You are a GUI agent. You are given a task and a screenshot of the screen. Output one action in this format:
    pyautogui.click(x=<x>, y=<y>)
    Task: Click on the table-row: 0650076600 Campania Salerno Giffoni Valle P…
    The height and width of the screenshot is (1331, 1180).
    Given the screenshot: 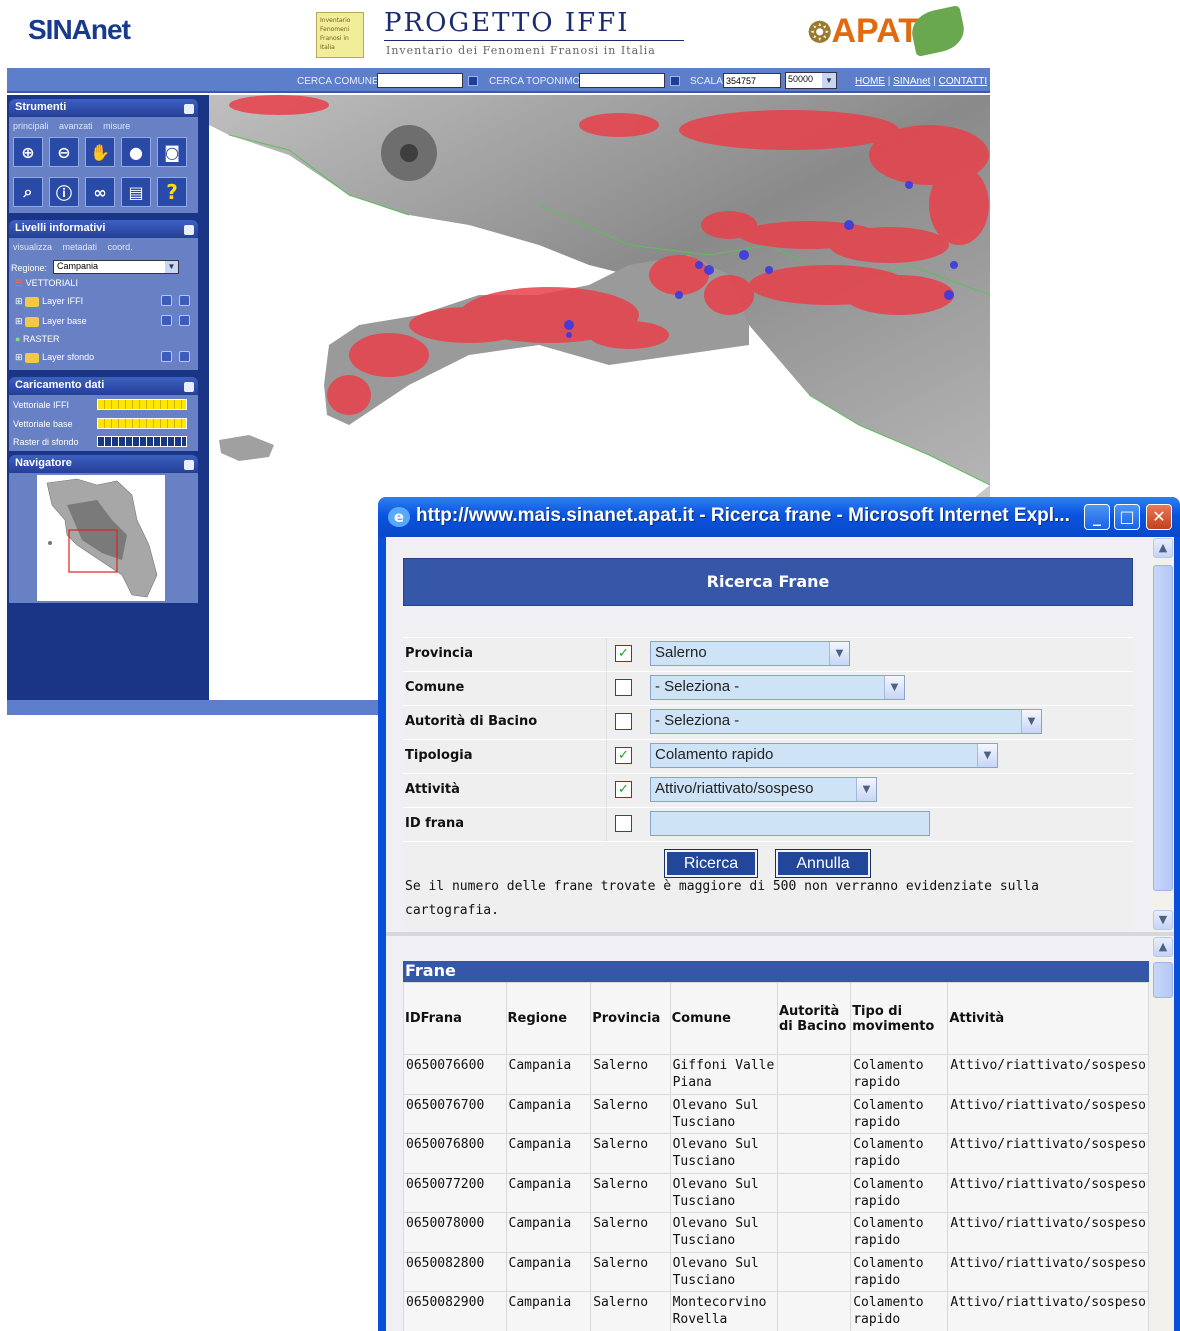 What is the action you would take?
    pyautogui.click(x=776, y=1074)
    